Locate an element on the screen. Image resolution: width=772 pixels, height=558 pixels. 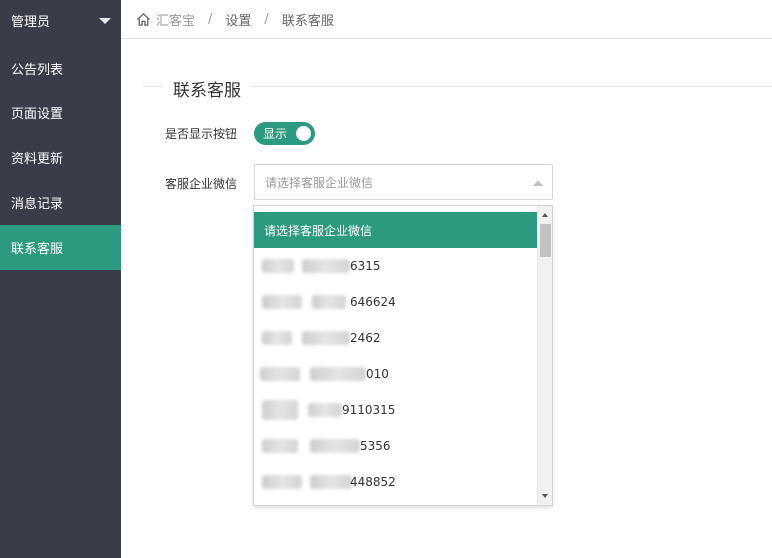
sidebar-item-page-settings: 页面设置 is located at coordinates (60, 112).